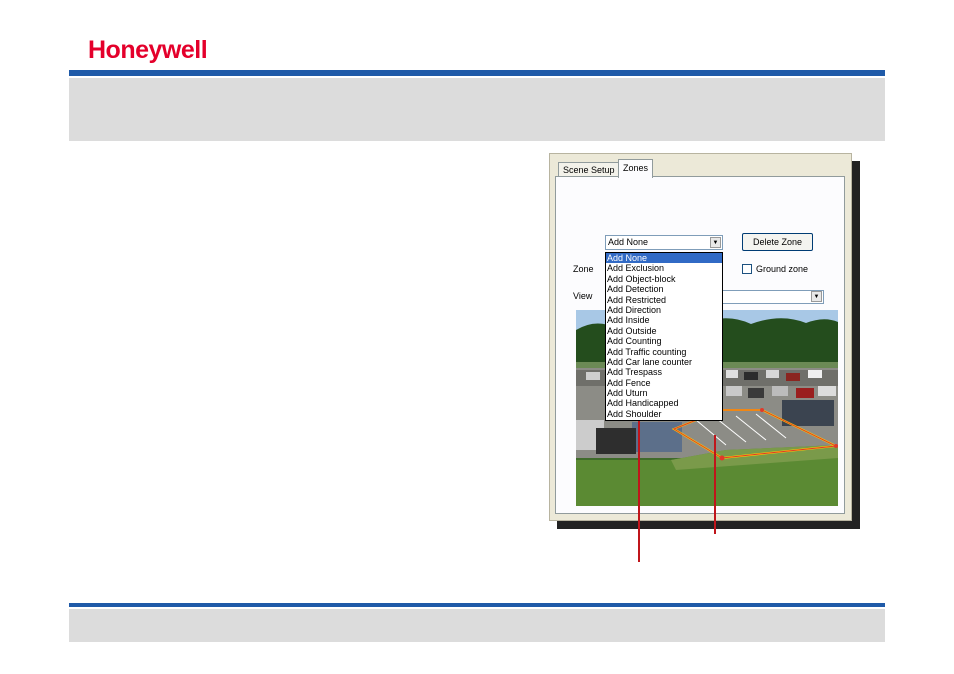  I want to click on honeywell-logo: Honeywell, so click(148, 50).